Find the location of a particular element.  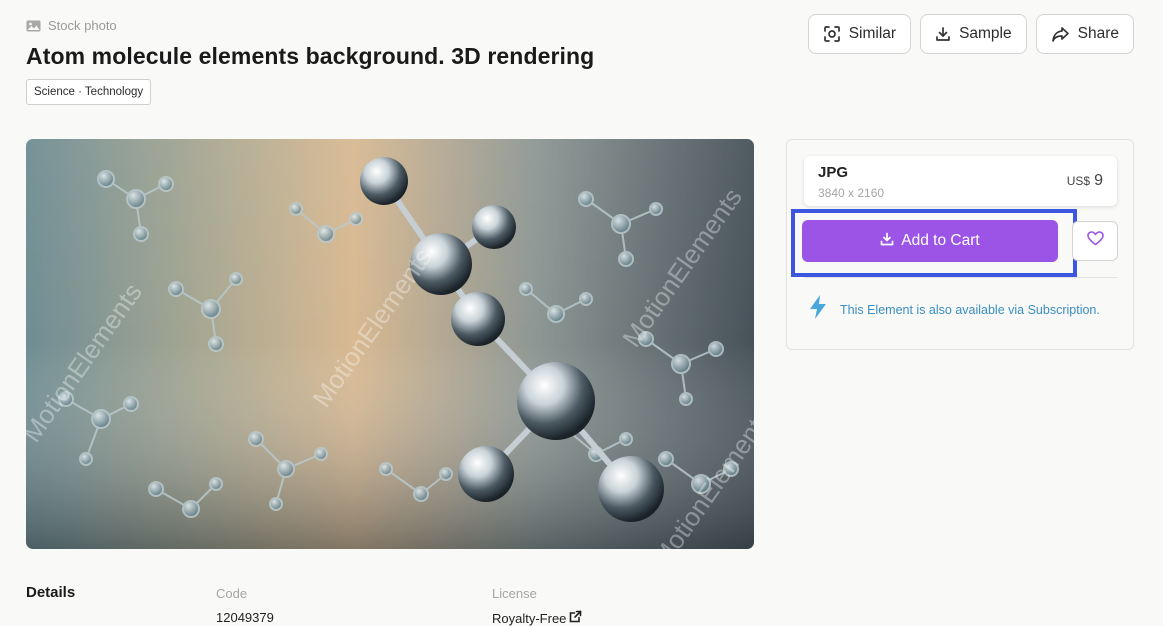

license-text: Royalty-Free is located at coordinates (529, 618).